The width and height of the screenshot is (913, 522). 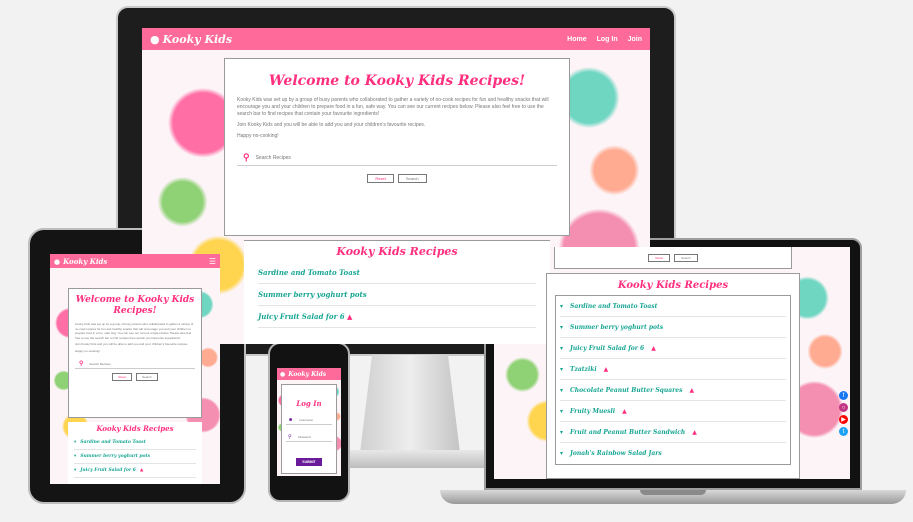 What do you see at coordinates (673, 369) in the screenshot?
I see `recipe-item: ▾ Tzatziki ▲` at bounding box center [673, 369].